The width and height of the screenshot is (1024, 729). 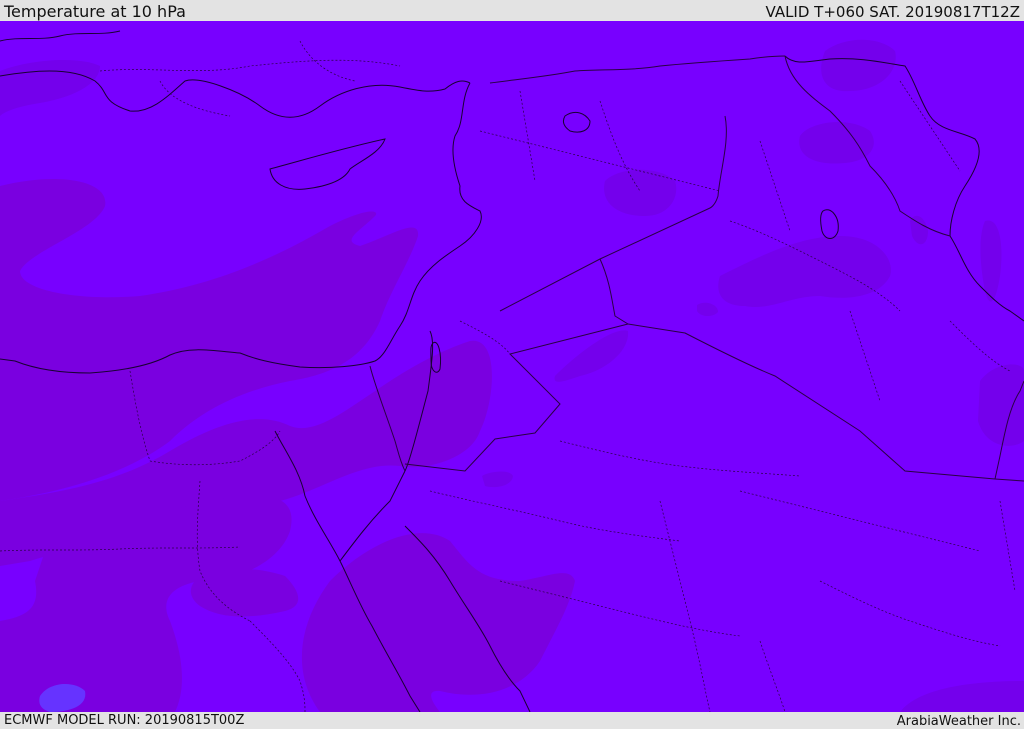 What do you see at coordinates (244, 593) in the screenshot?
I see `band-egypt-inner` at bounding box center [244, 593].